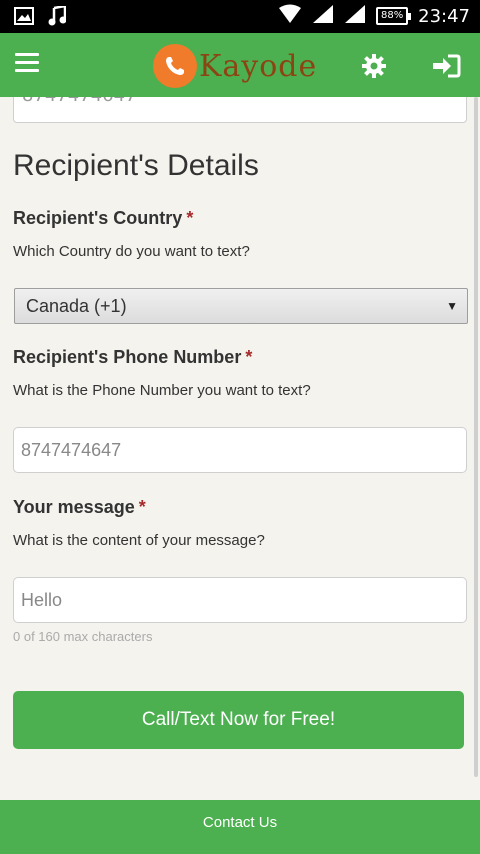  I want to click on country-label: Recipient's Country *, so click(103, 218).